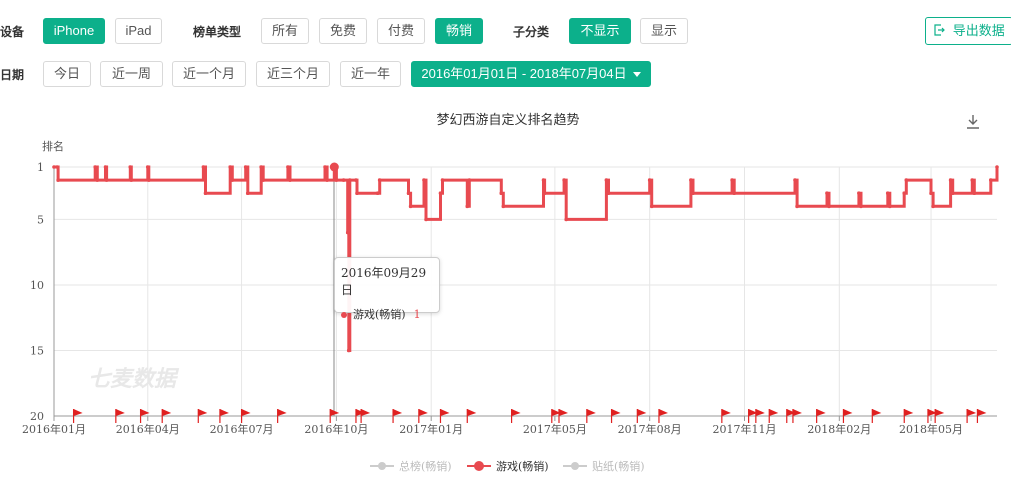  Describe the element at coordinates (522, 466) in the screenshot. I see `legend-label: 游戏(畅销)` at that location.